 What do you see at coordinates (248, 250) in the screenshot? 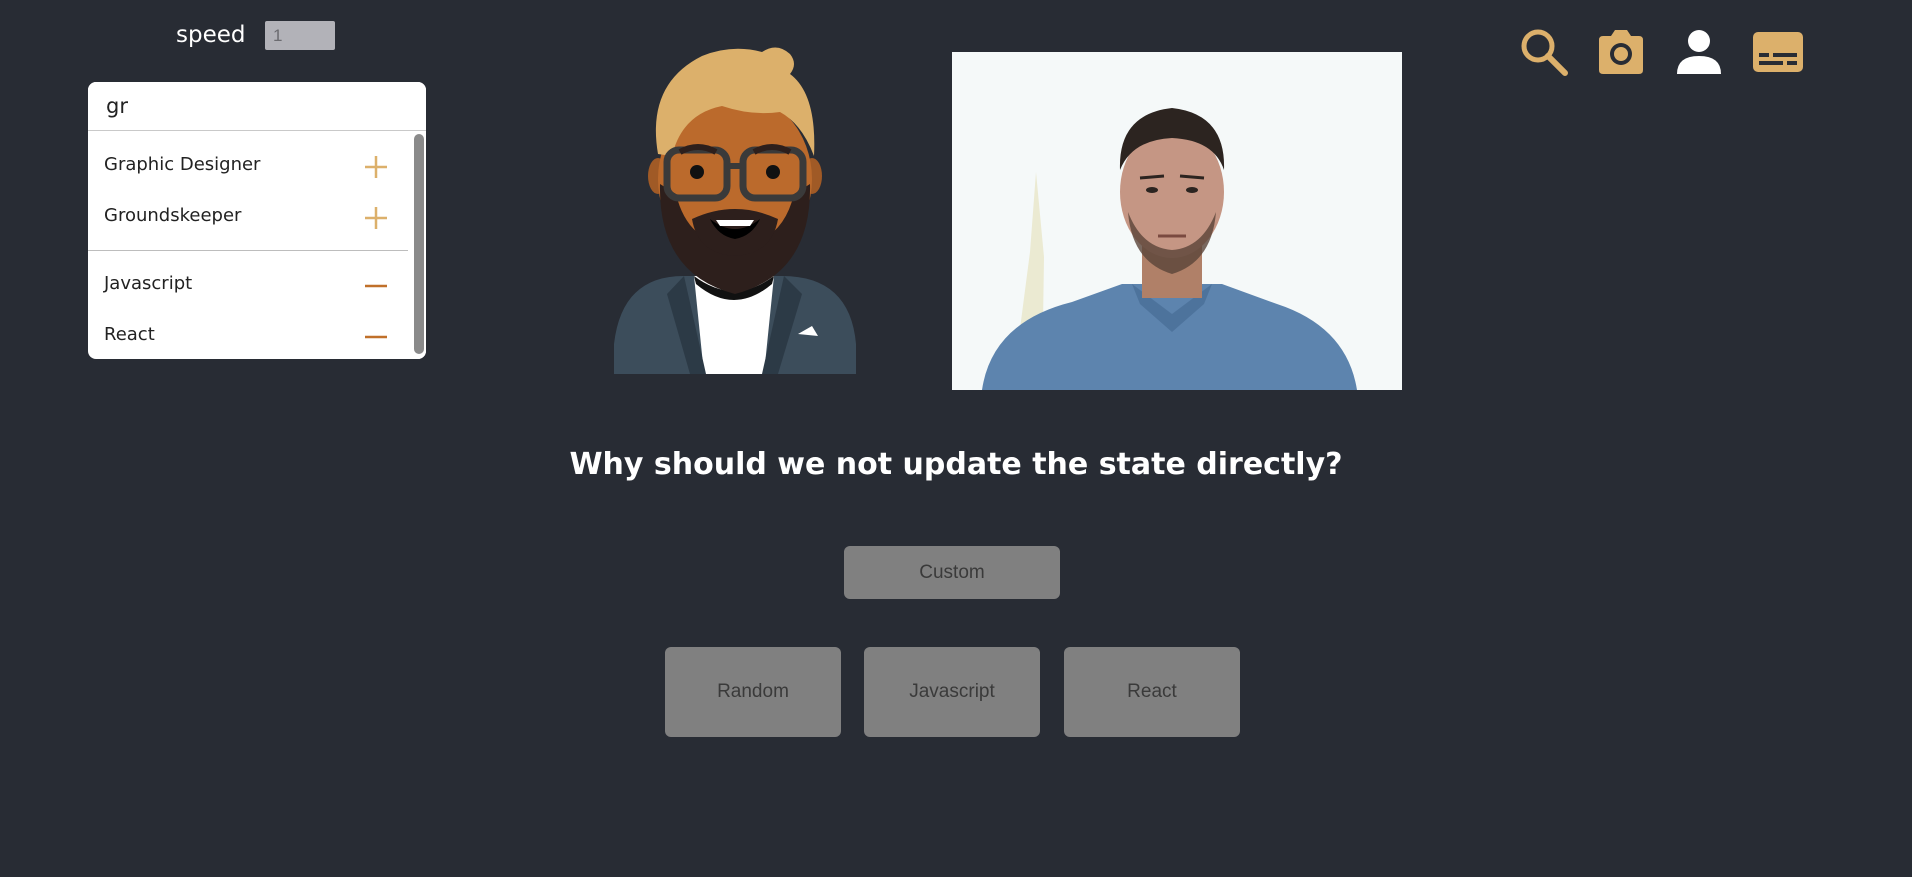
I see `tag-divider` at bounding box center [248, 250].